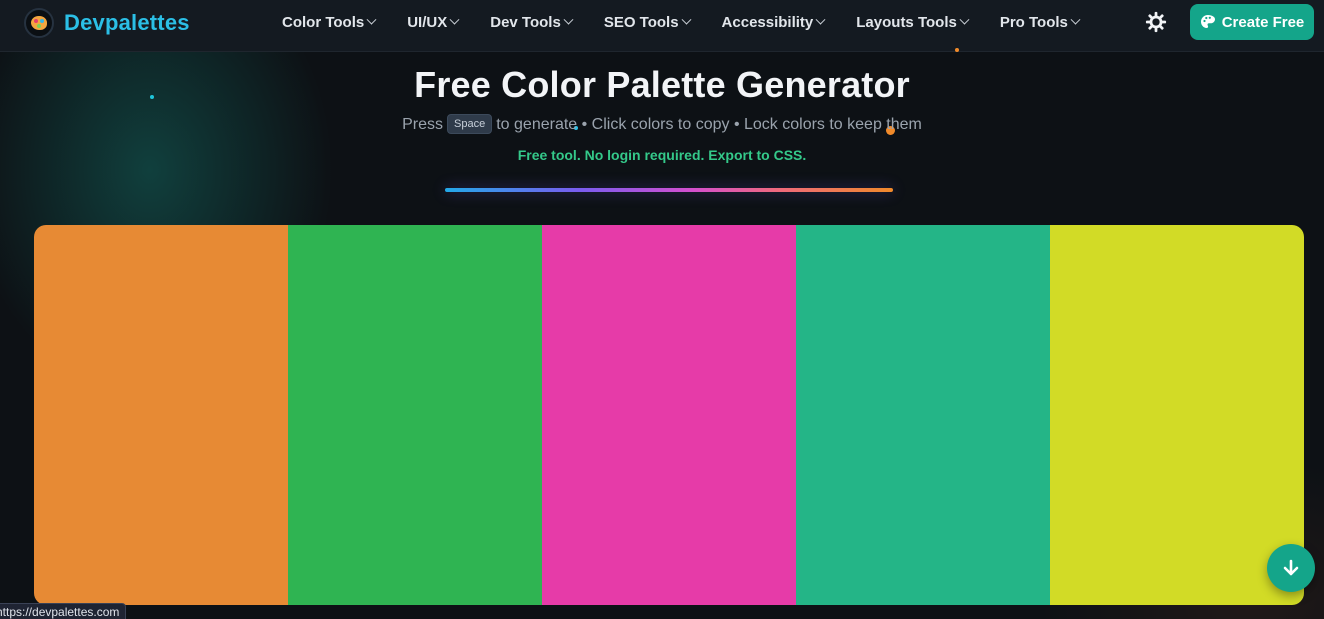  Describe the element at coordinates (669, 190) in the screenshot. I see `gradient-divider` at that location.